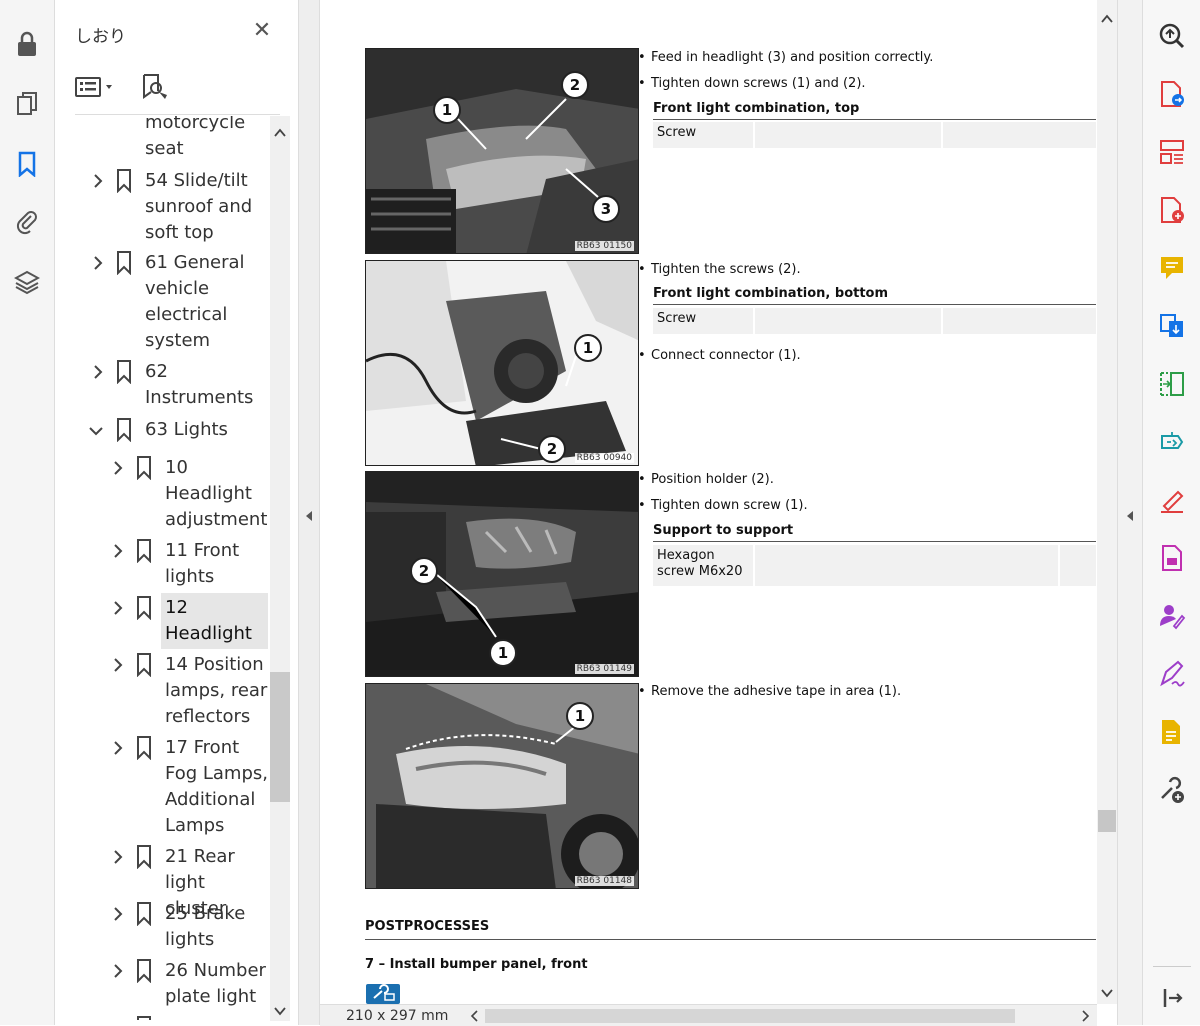 This screenshot has width=1200, height=1026. I want to click on tools-panel-divider, so click(1130, 512).